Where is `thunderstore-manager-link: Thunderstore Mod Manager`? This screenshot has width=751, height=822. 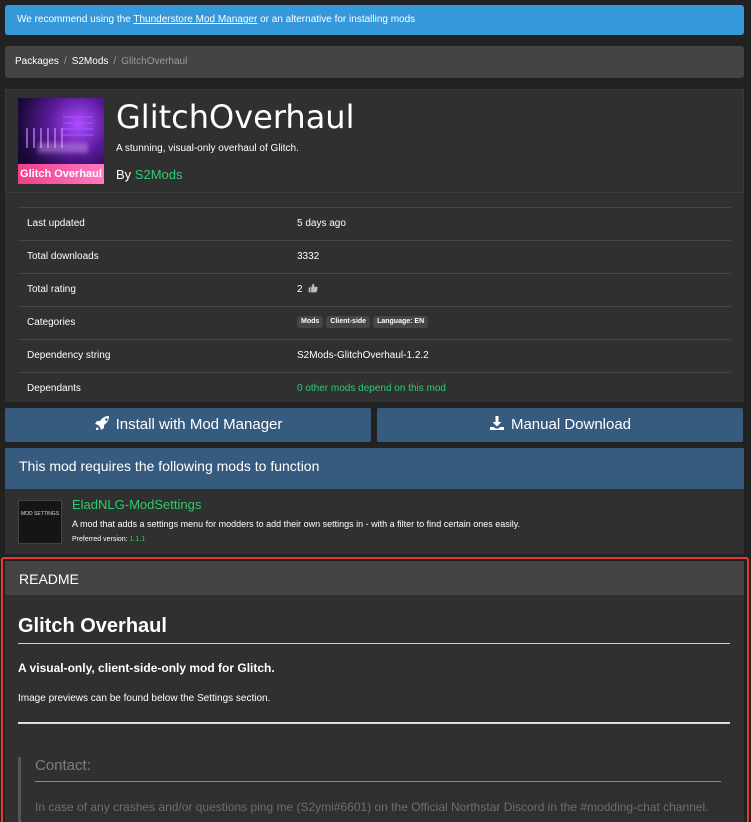
thunderstore-manager-link: Thunderstore Mod Manager is located at coordinates (195, 19).